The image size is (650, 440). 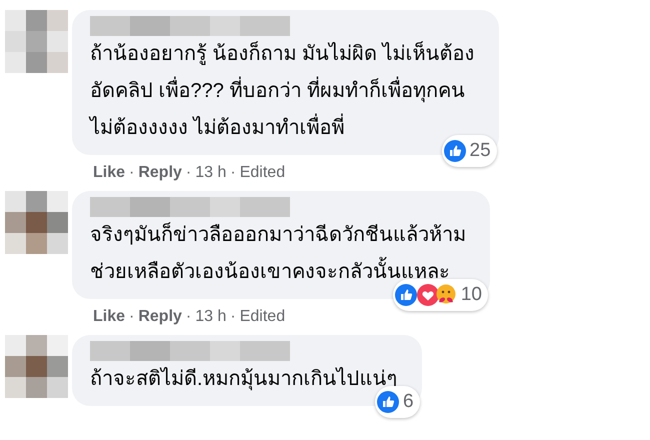 I want to click on reaction-badge: 10, so click(x=440, y=294).